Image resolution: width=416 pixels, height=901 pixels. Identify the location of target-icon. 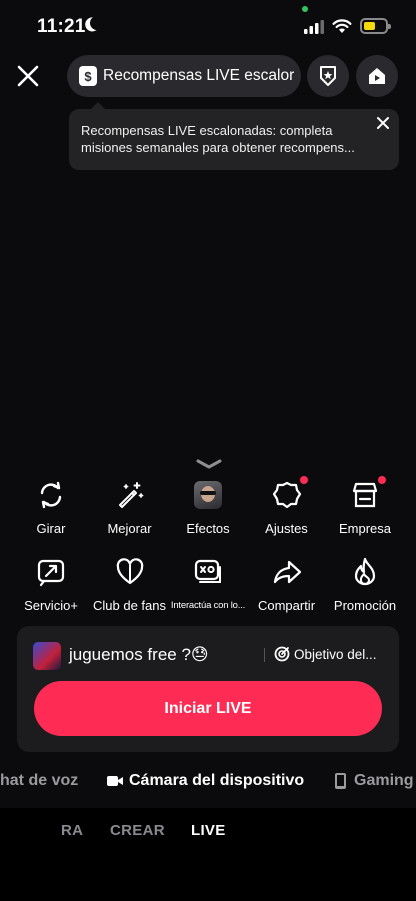
(282, 654).